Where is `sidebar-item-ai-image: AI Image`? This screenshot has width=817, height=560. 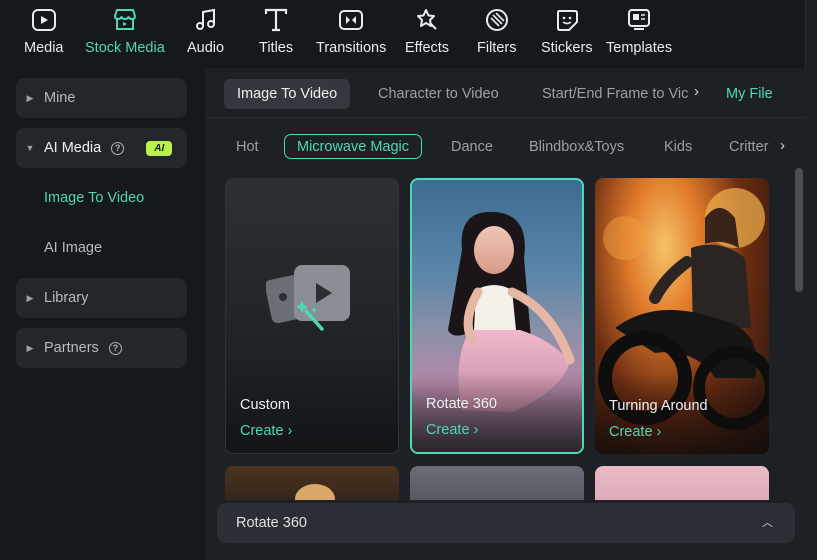 sidebar-item-ai-image: AI Image is located at coordinates (73, 248).